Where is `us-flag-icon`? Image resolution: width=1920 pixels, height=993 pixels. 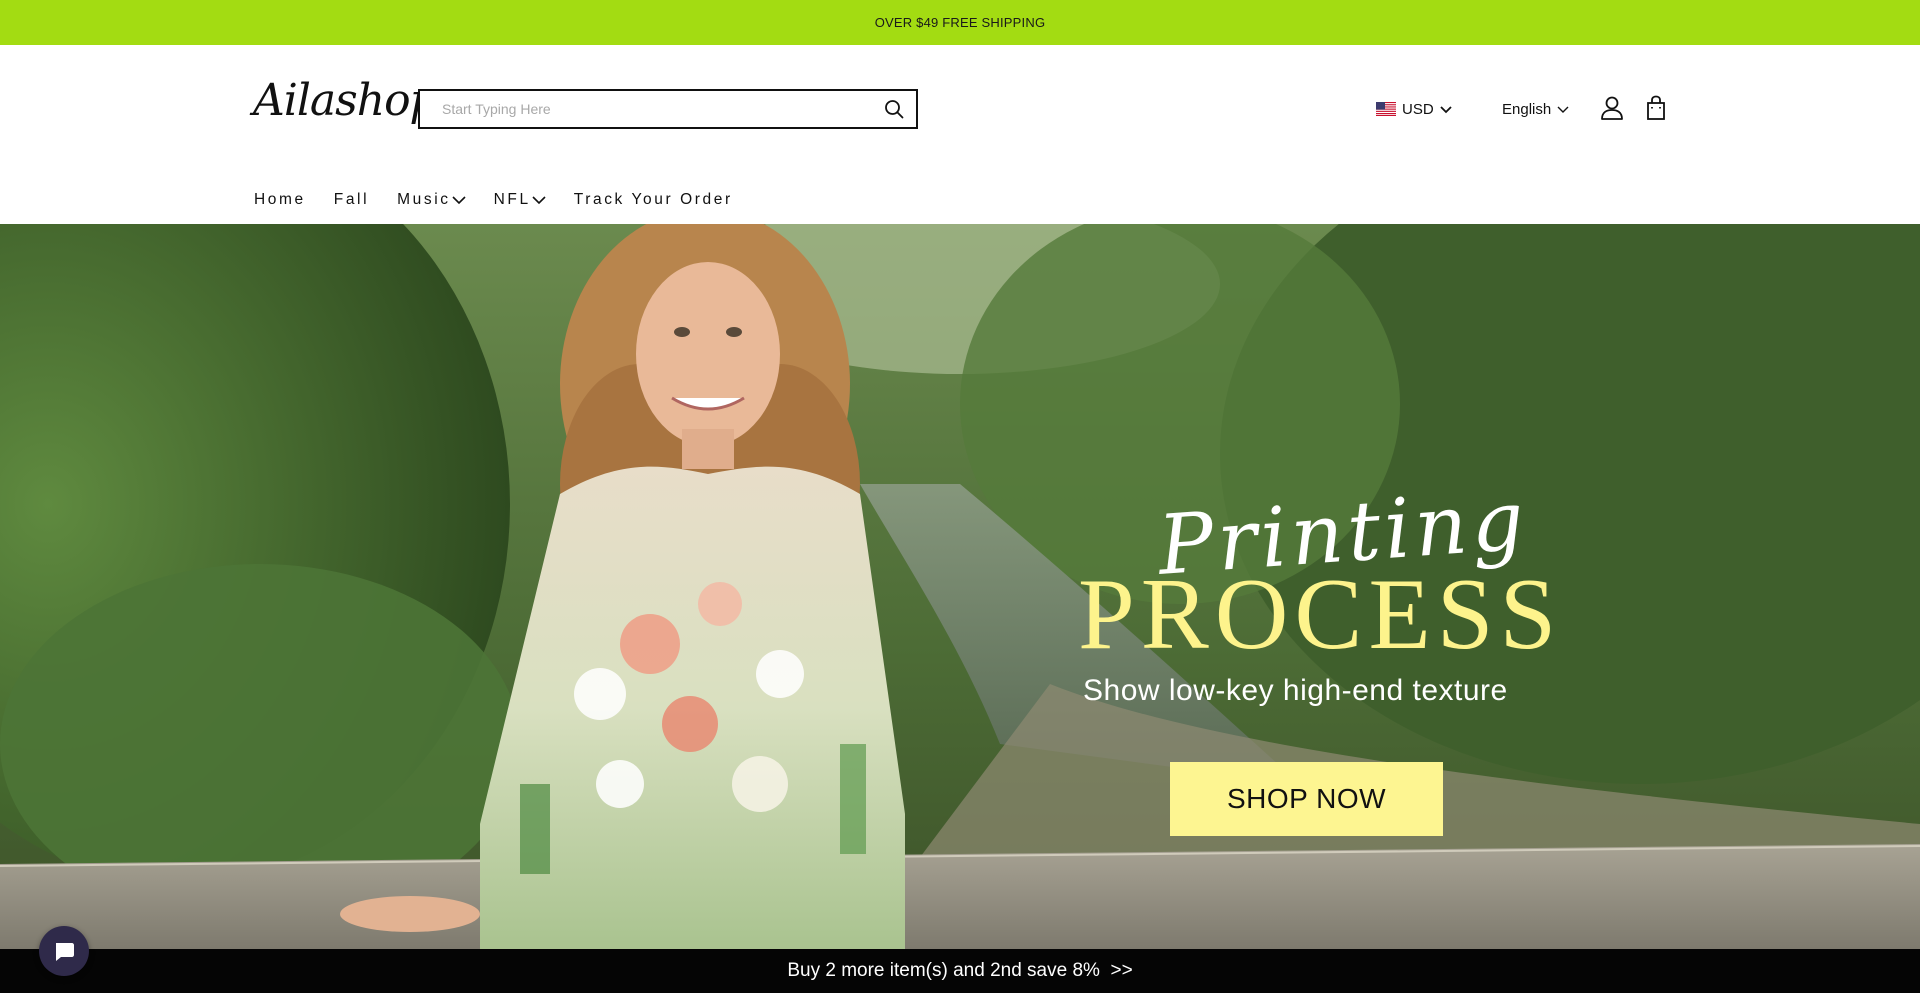 us-flag-icon is located at coordinates (1386, 109).